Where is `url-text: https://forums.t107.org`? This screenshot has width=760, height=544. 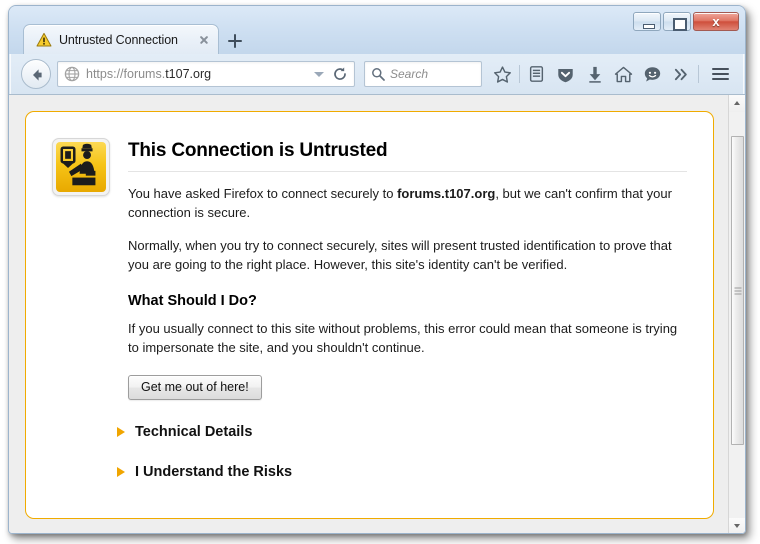 url-text: https://forums.t107.org is located at coordinates (198, 74).